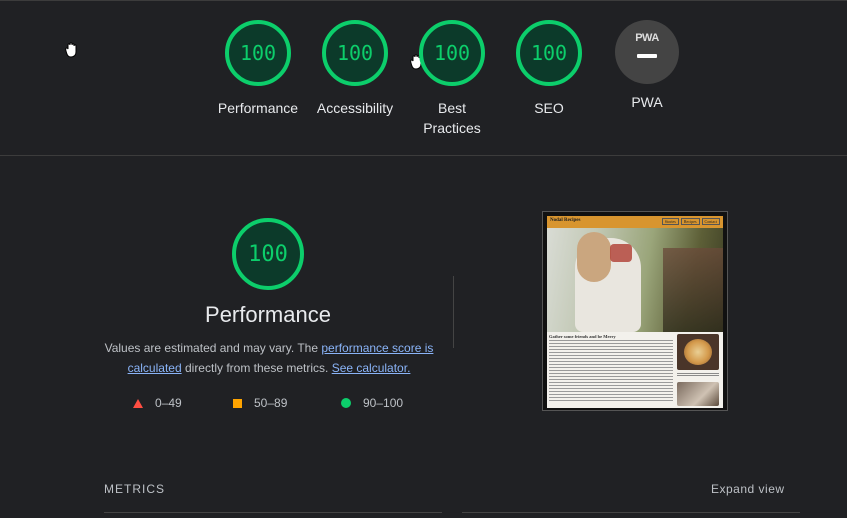 This screenshot has width=847, height=518. What do you see at coordinates (258, 108) in the screenshot?
I see `gauge-label: Performance` at bounding box center [258, 108].